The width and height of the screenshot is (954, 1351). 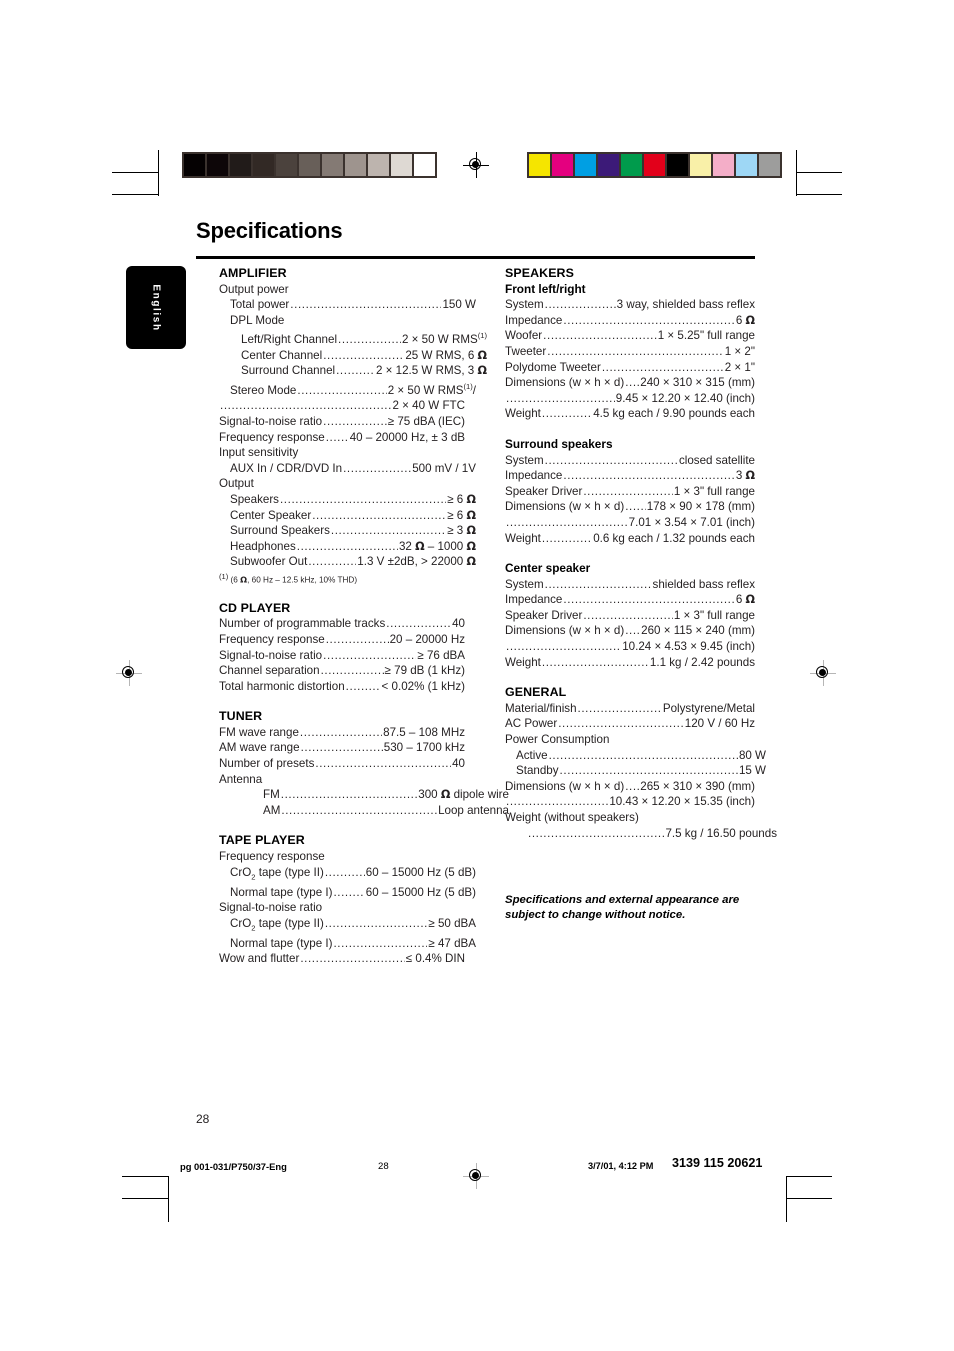 I want to click on spec-value: 20 – 20000 Hz, so click(x=427, y=639).